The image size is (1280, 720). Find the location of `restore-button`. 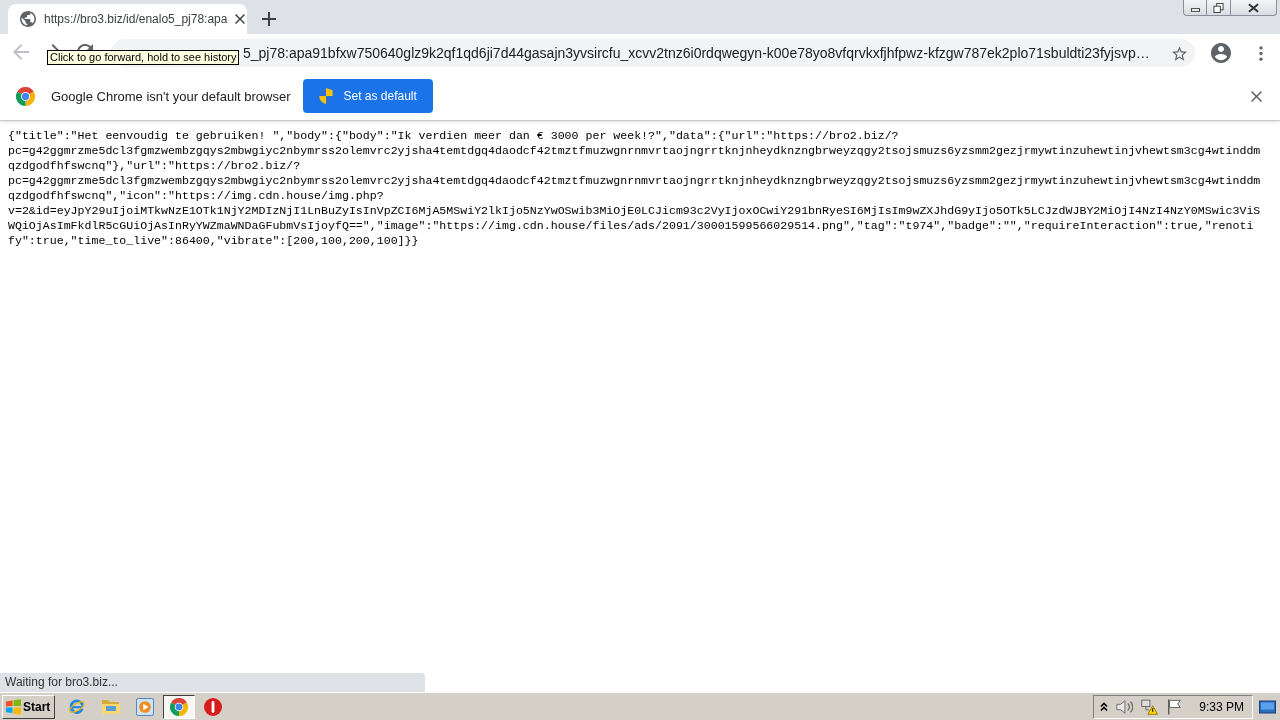

restore-button is located at coordinates (1219, 8).